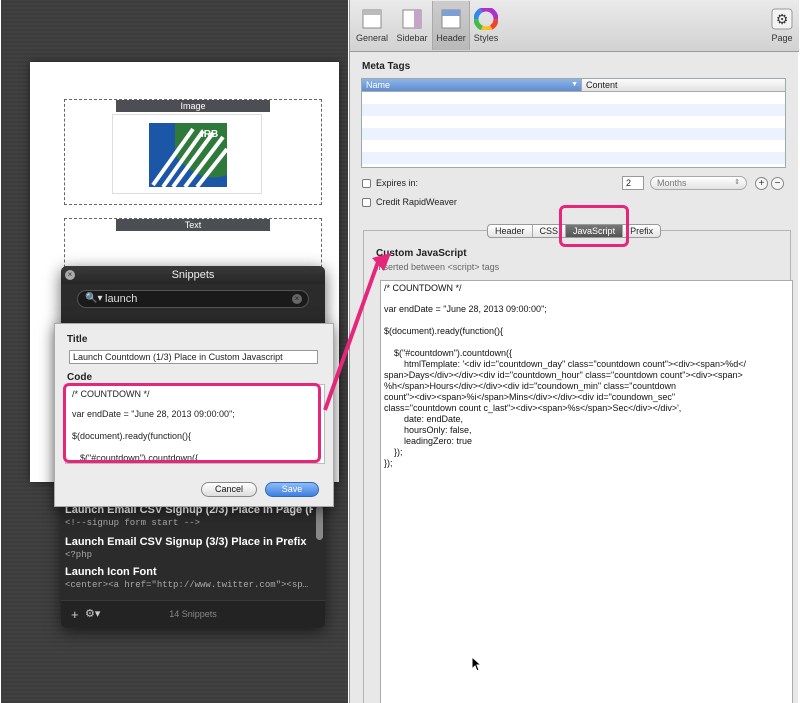  What do you see at coordinates (486, 38) in the screenshot?
I see `toolbar-styles-label: Styles` at bounding box center [486, 38].